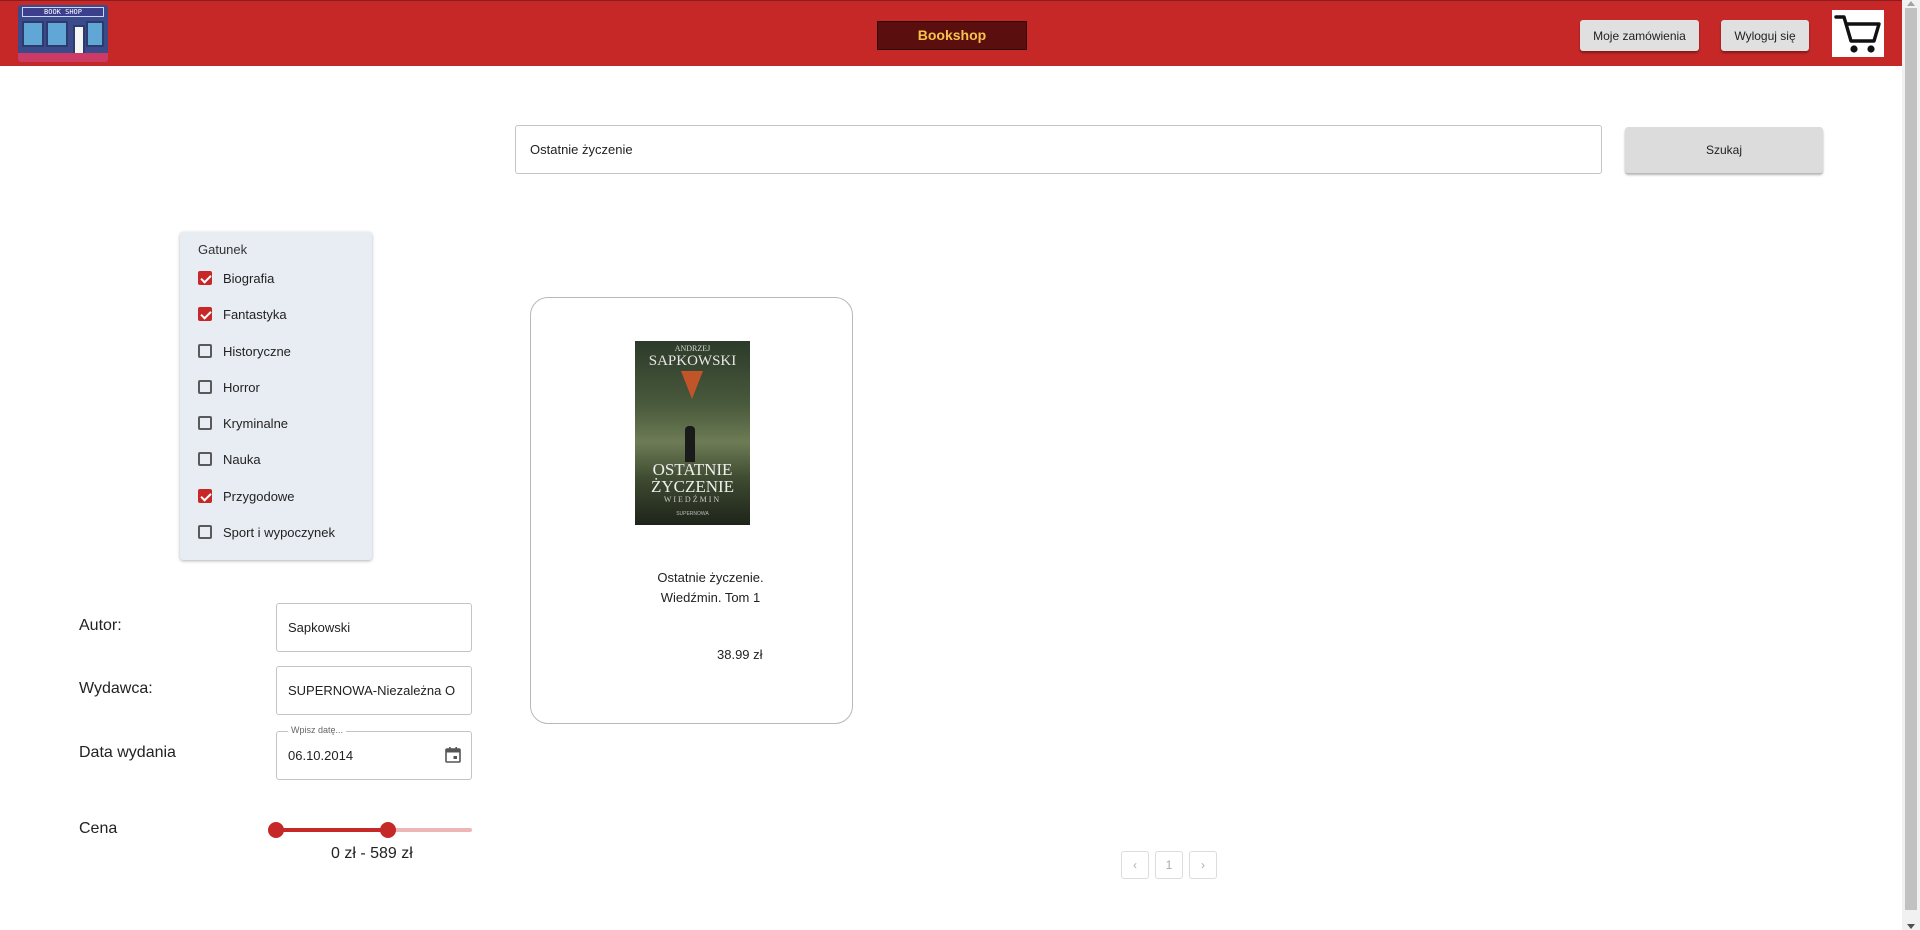 This screenshot has height=930, width=1920. I want to click on calendar-icon, so click(453, 755).